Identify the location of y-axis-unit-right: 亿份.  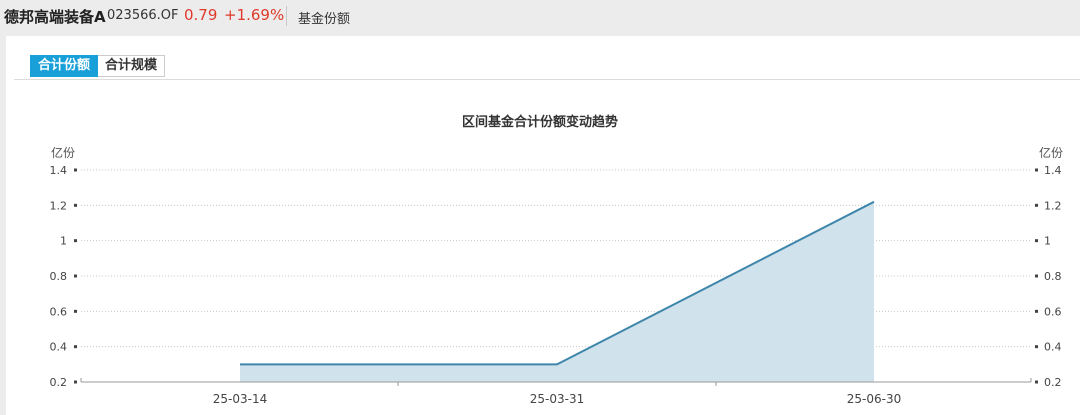
(1051, 152).